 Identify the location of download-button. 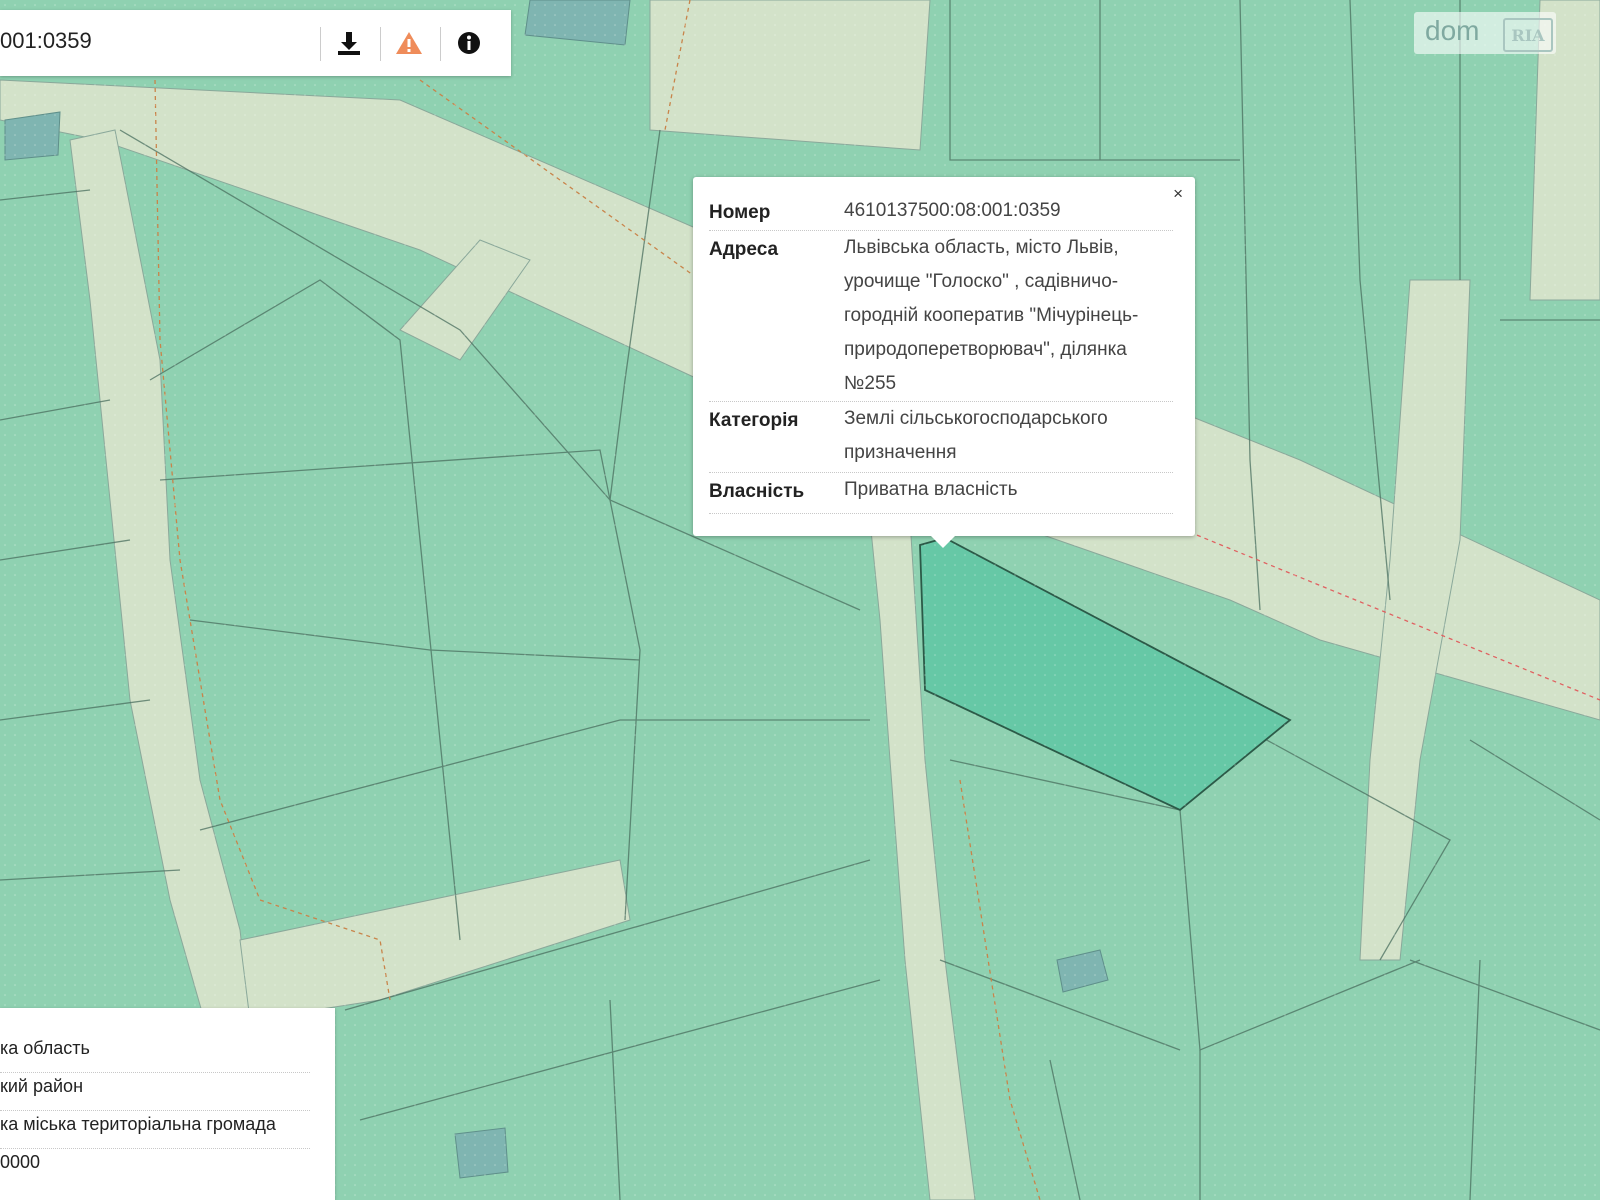
(349, 43).